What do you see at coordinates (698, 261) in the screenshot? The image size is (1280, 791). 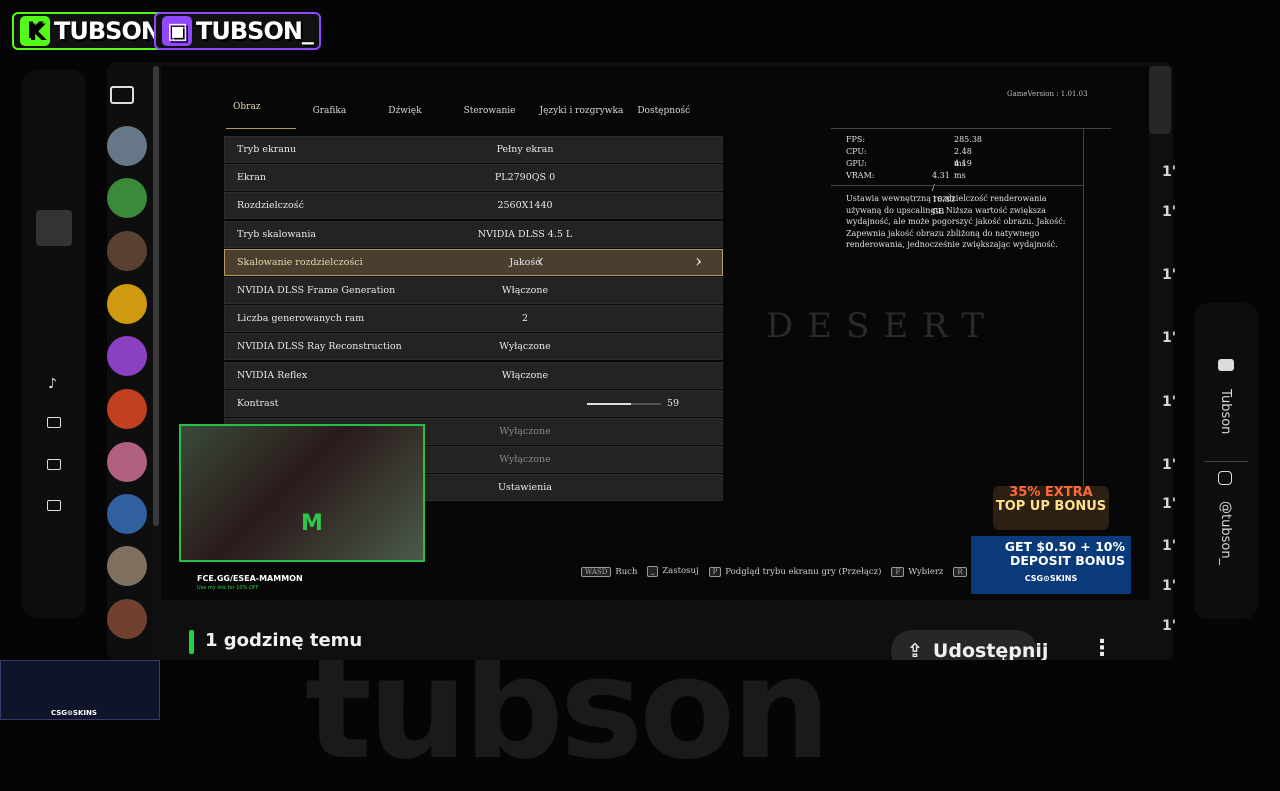 I see `chevron-right-icon: ›` at bounding box center [698, 261].